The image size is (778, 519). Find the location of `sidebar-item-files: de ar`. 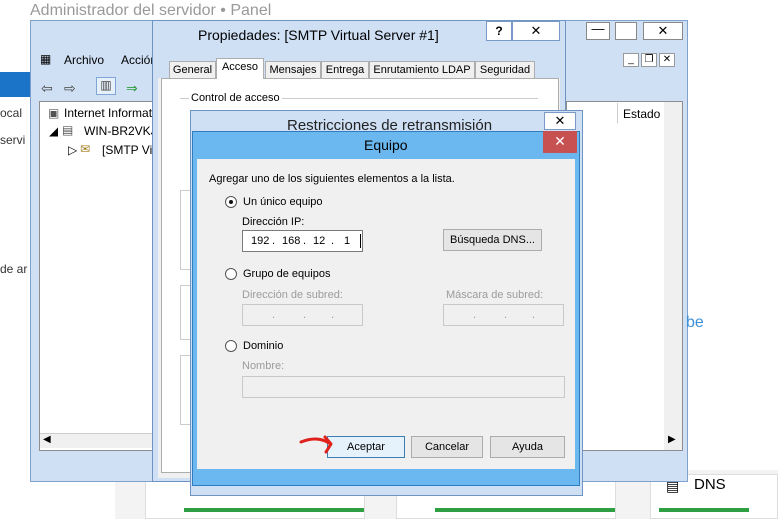

sidebar-item-files: de ar is located at coordinates (13, 269).